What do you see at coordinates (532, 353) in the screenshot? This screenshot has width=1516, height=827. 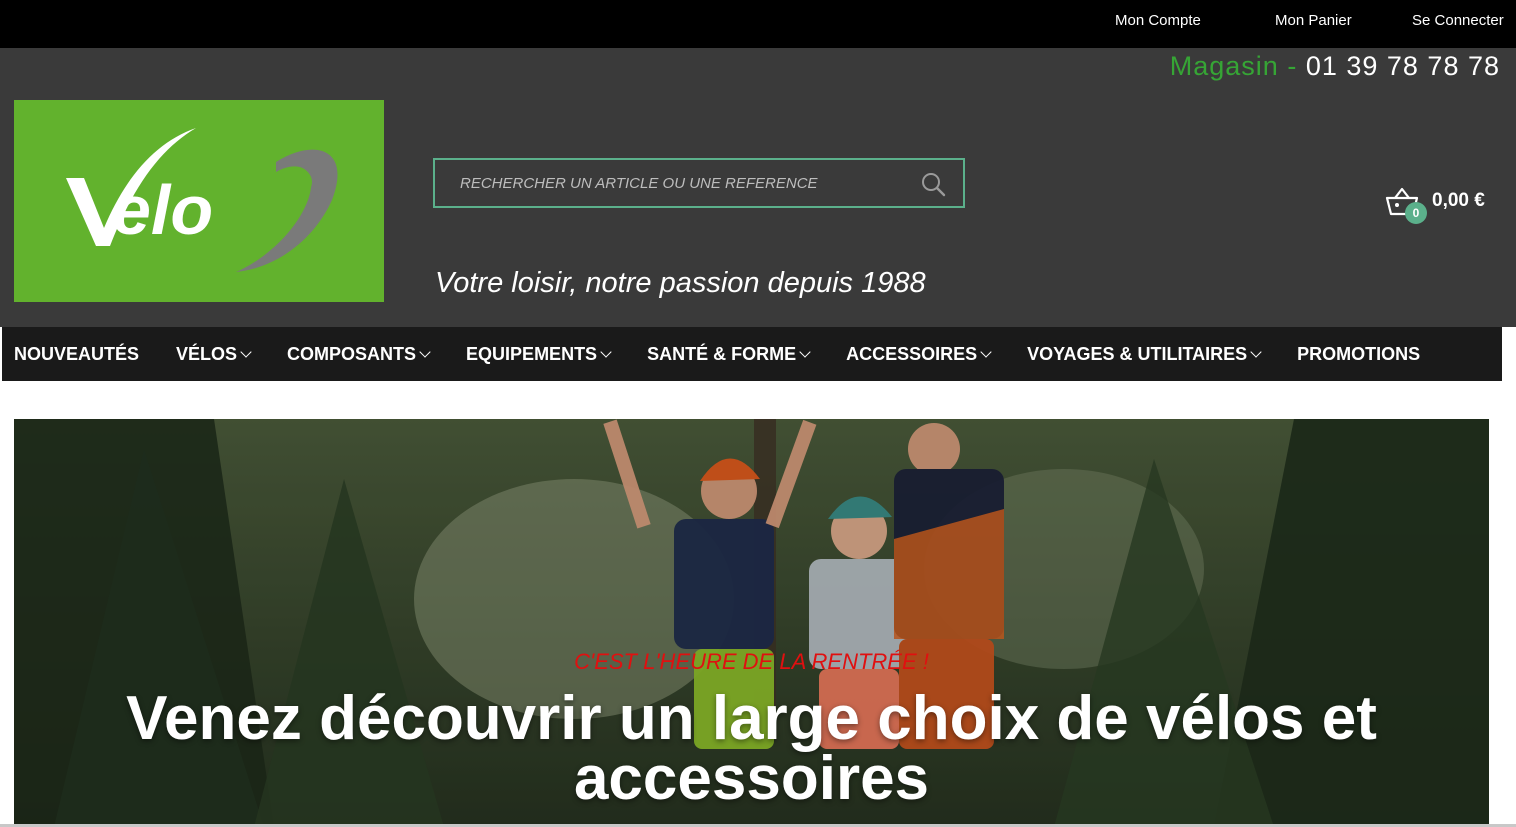 I see `nav-item-label: EQUIPEMENTS` at bounding box center [532, 353].